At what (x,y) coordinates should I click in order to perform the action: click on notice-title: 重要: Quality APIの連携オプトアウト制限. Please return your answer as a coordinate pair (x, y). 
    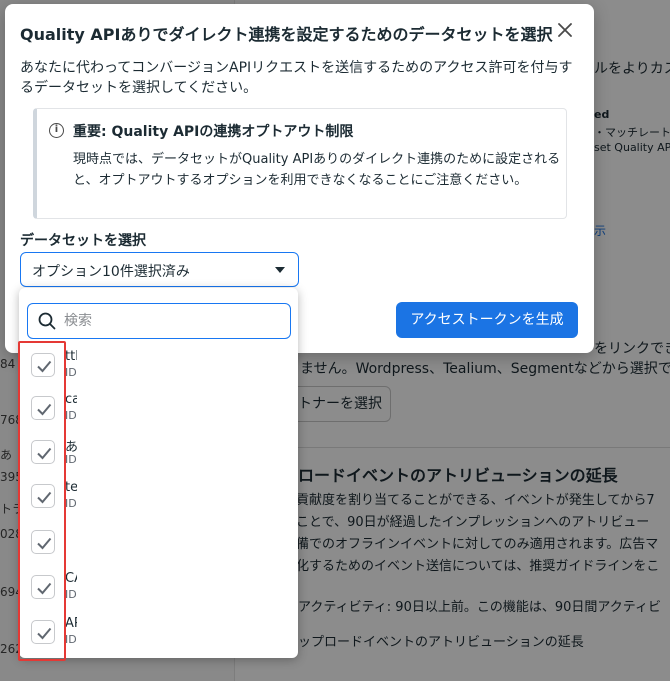
    Looking at the image, I should click on (213, 132).